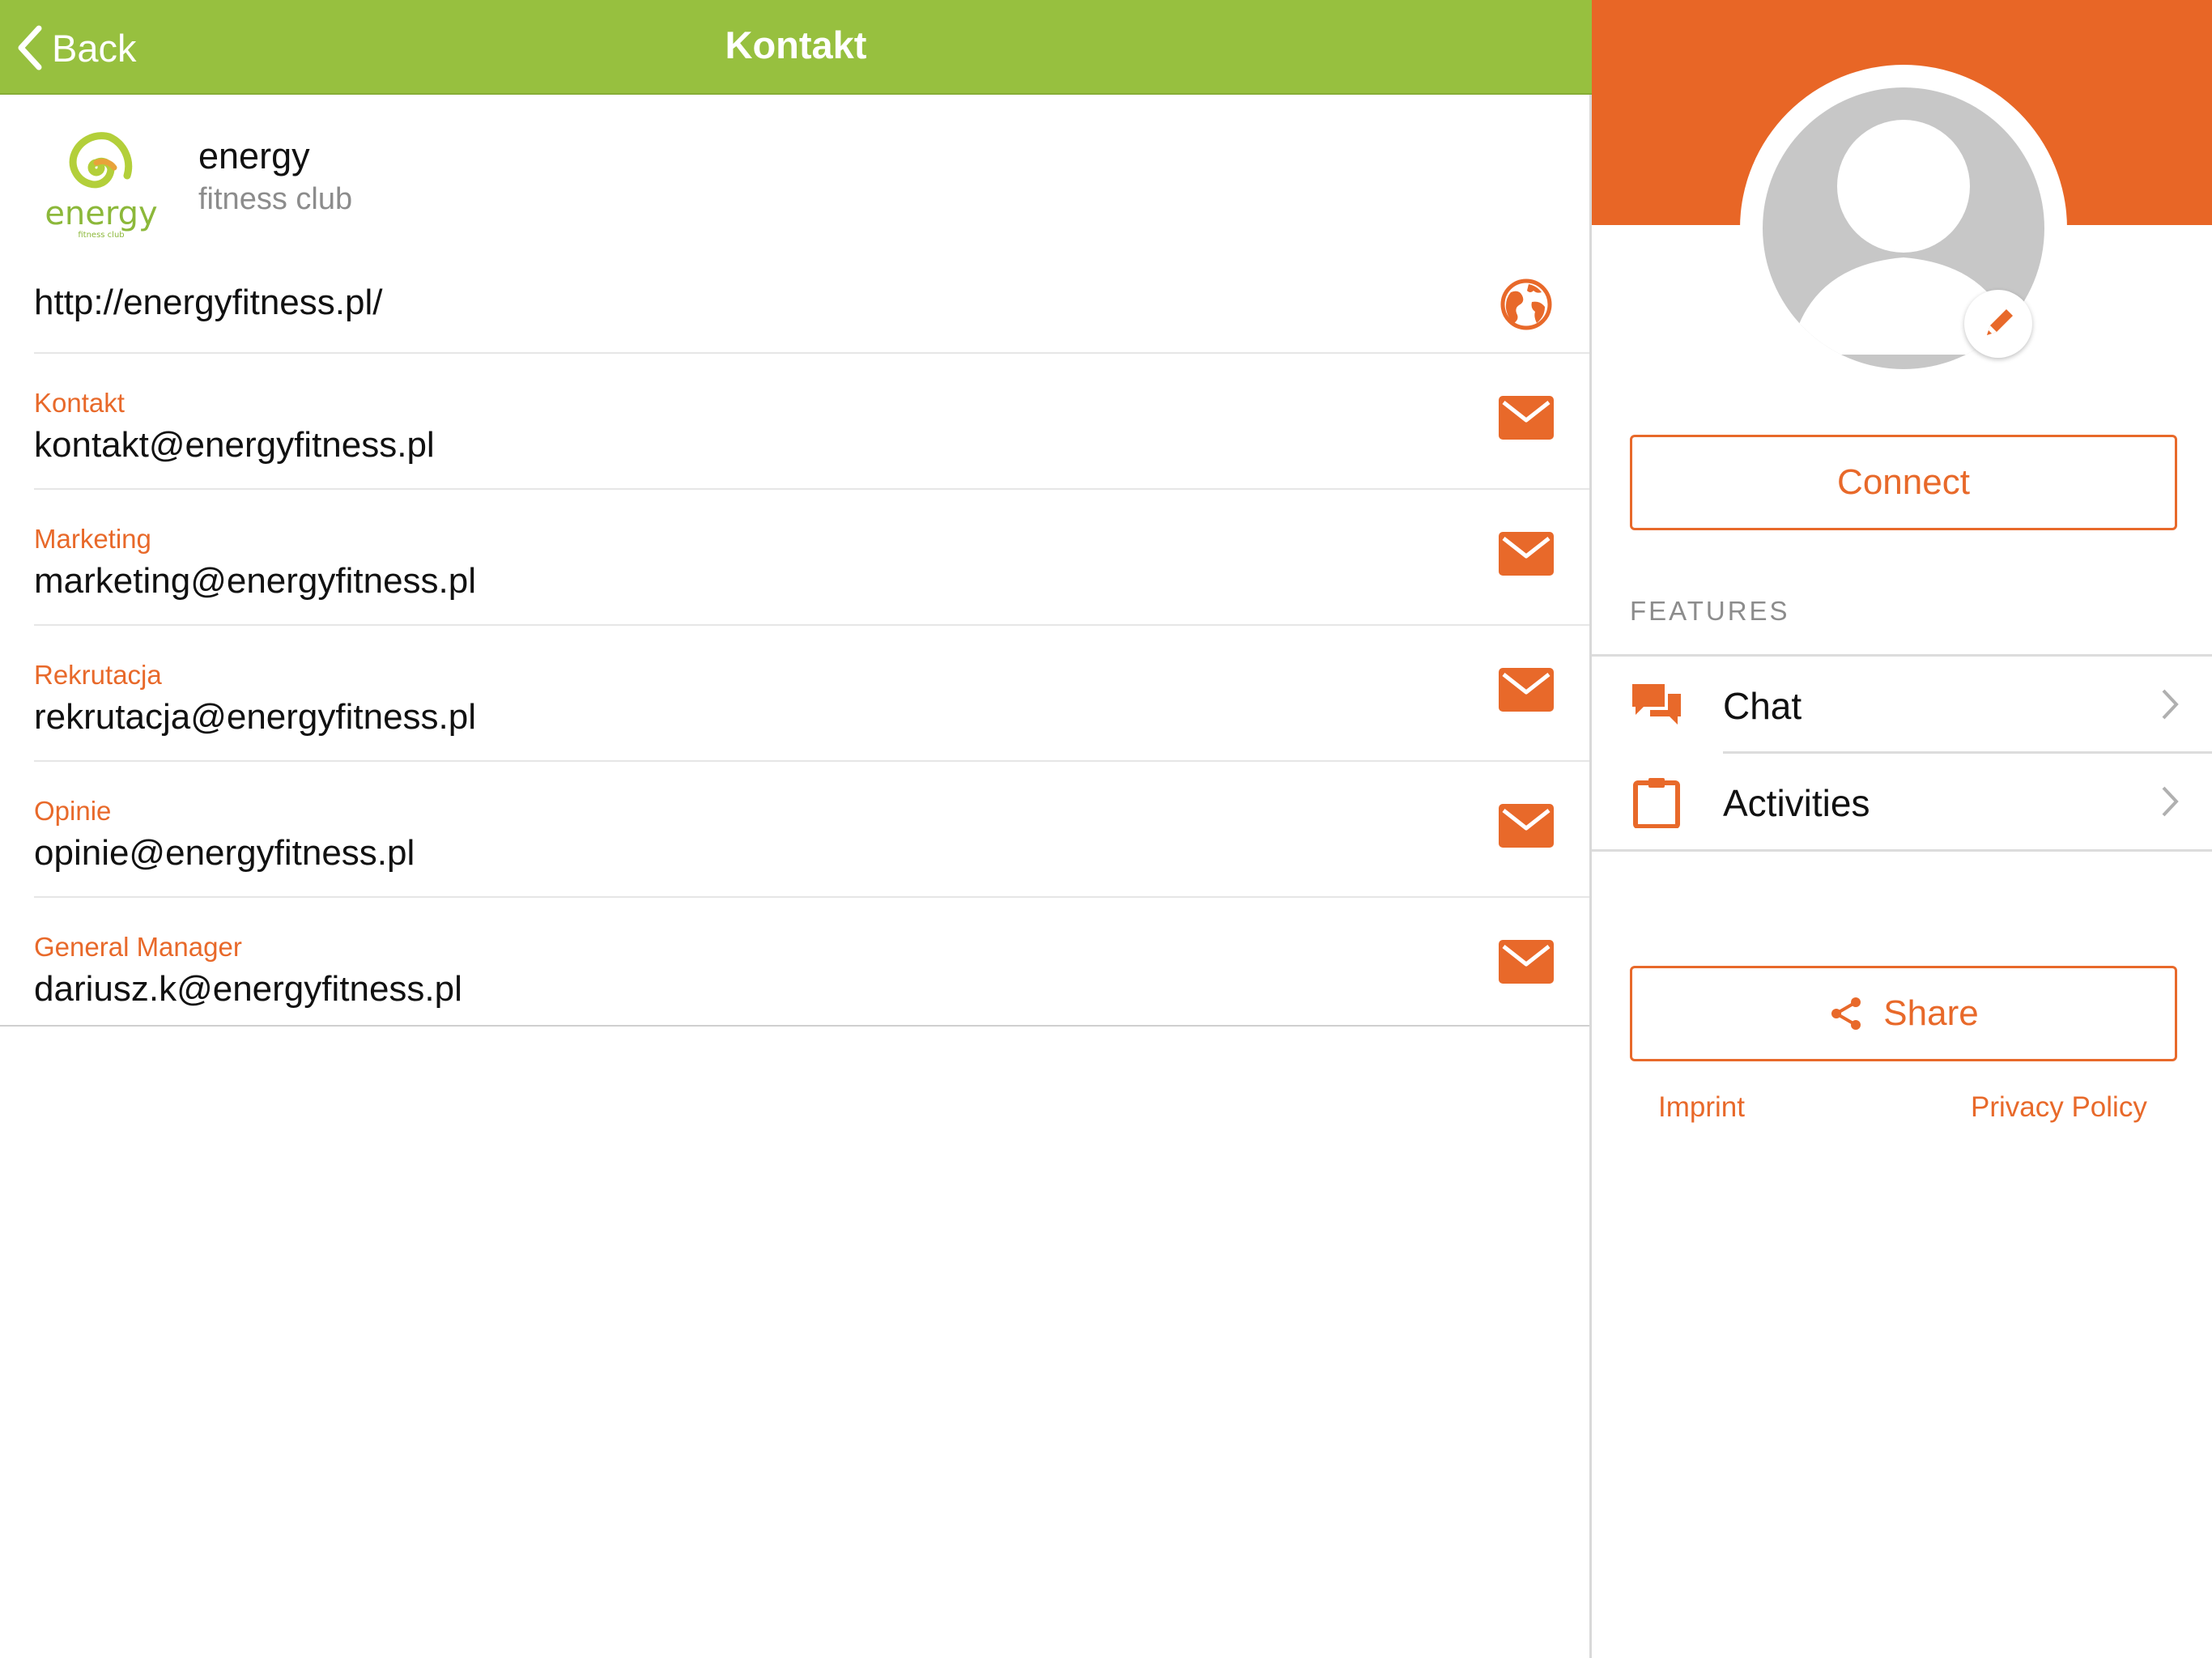 The image size is (2212, 1658). I want to click on connect-label: Connect, so click(1904, 482).